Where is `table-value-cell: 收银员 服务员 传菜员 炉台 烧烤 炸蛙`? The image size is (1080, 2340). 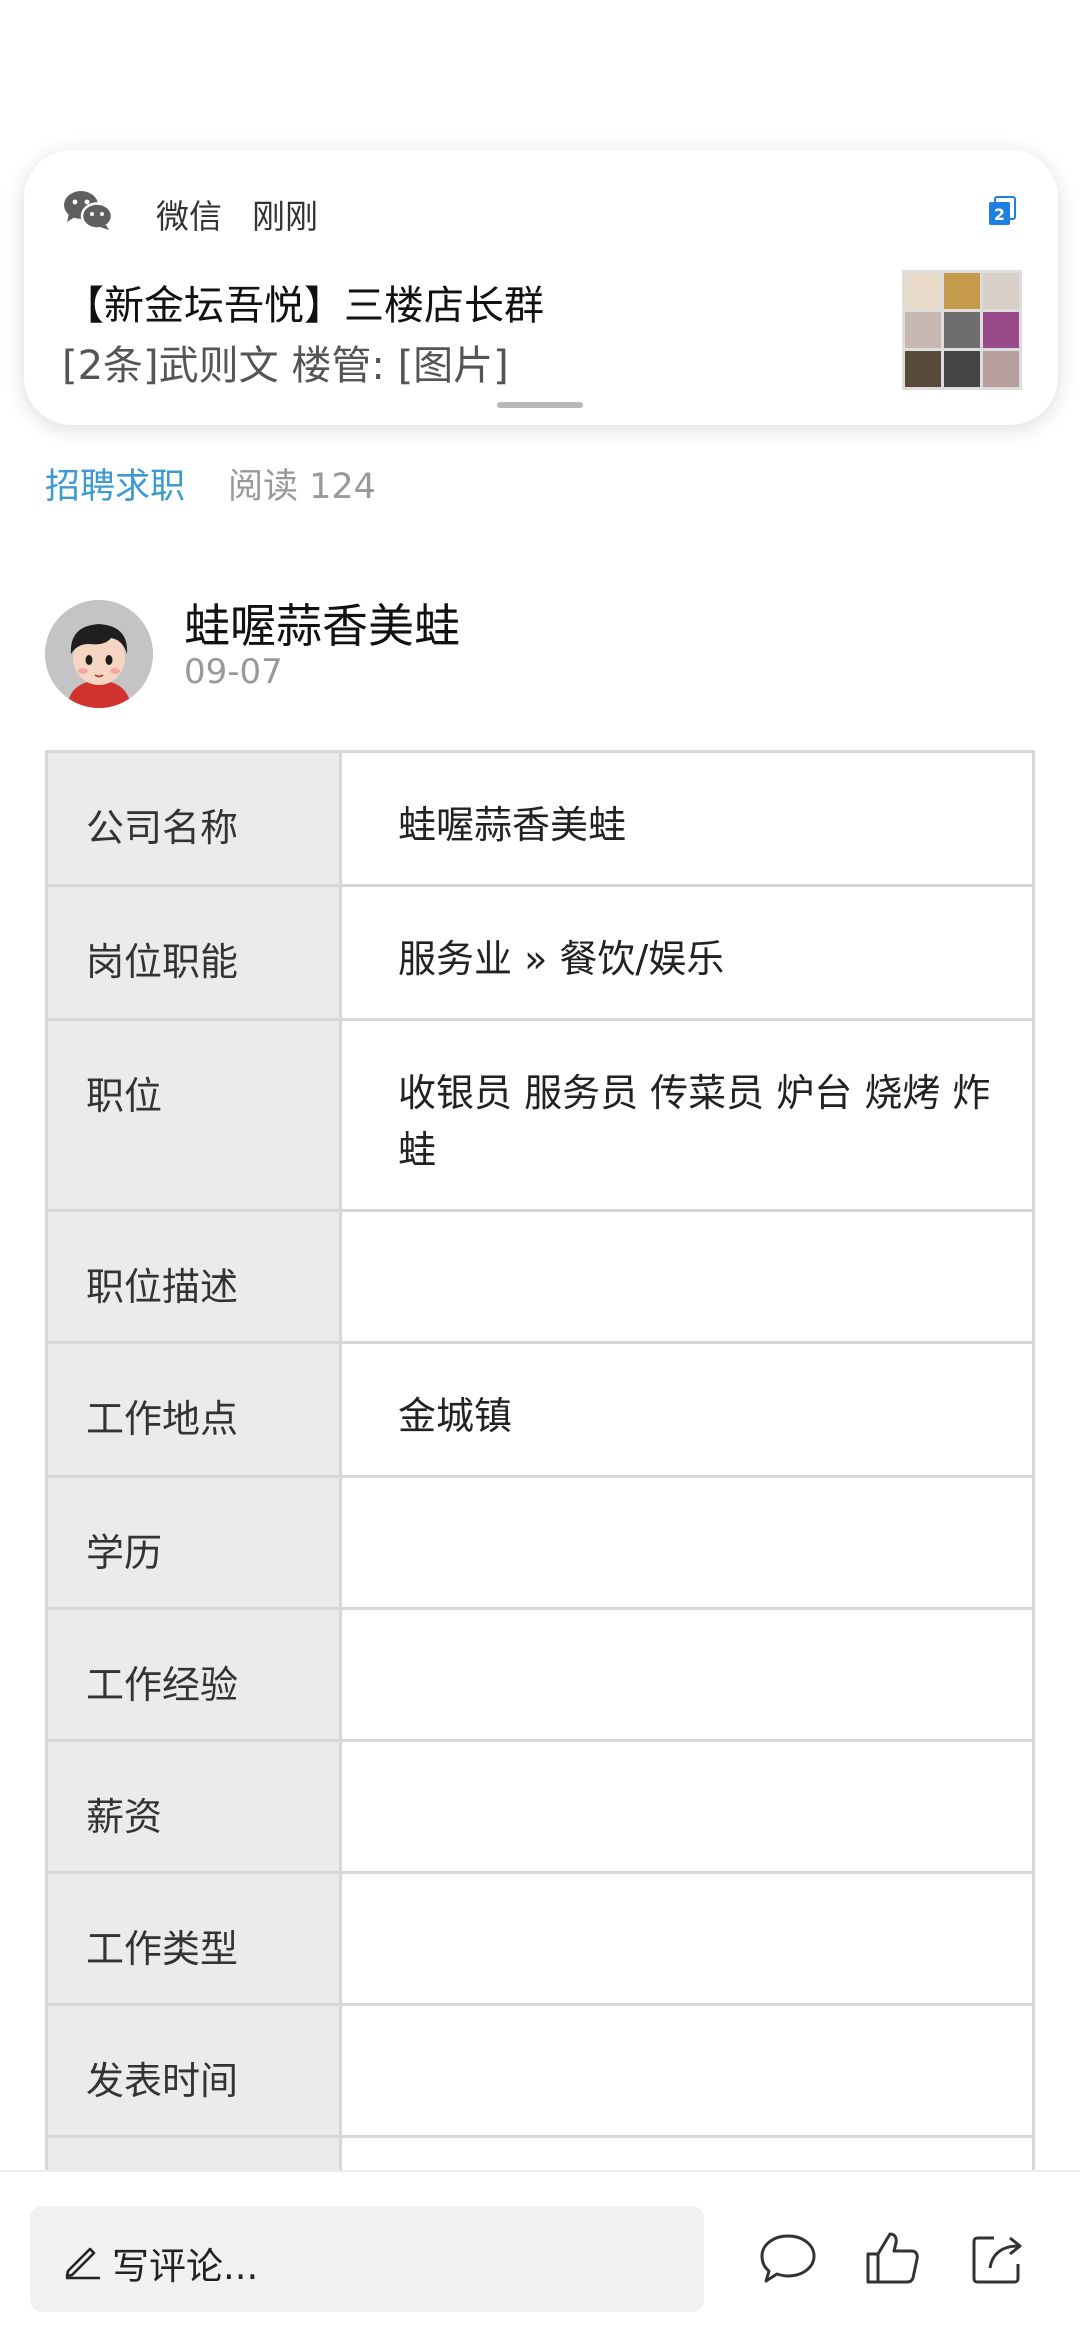 table-value-cell: 收银员 服务员 传菜员 炉台 烧烤 炸蛙 is located at coordinates (694, 1121).